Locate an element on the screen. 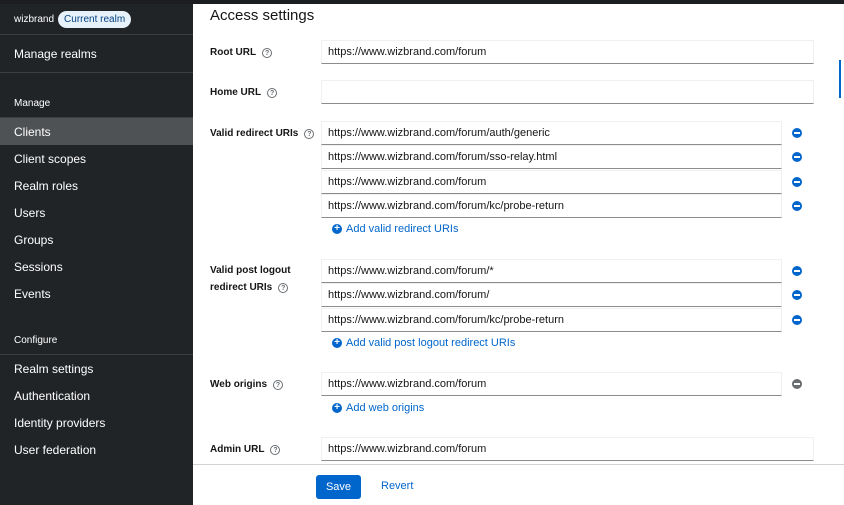 The height and width of the screenshot is (505, 844). add-web-origin-link: + Add web origins is located at coordinates (378, 408).